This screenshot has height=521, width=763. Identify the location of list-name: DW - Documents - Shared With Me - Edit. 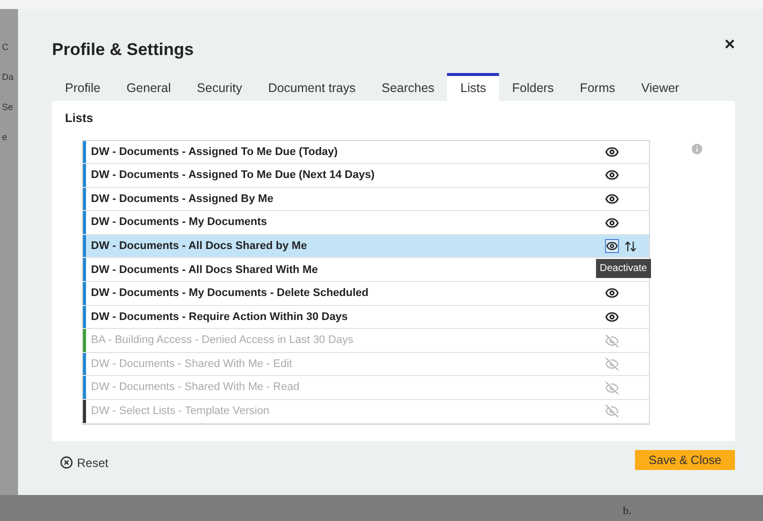
(192, 364).